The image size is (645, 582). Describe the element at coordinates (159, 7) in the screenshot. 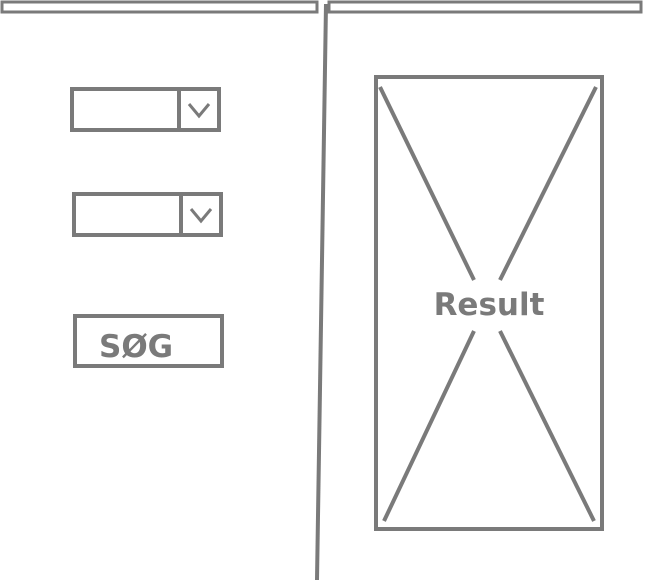

I see `top-bar-left` at that location.